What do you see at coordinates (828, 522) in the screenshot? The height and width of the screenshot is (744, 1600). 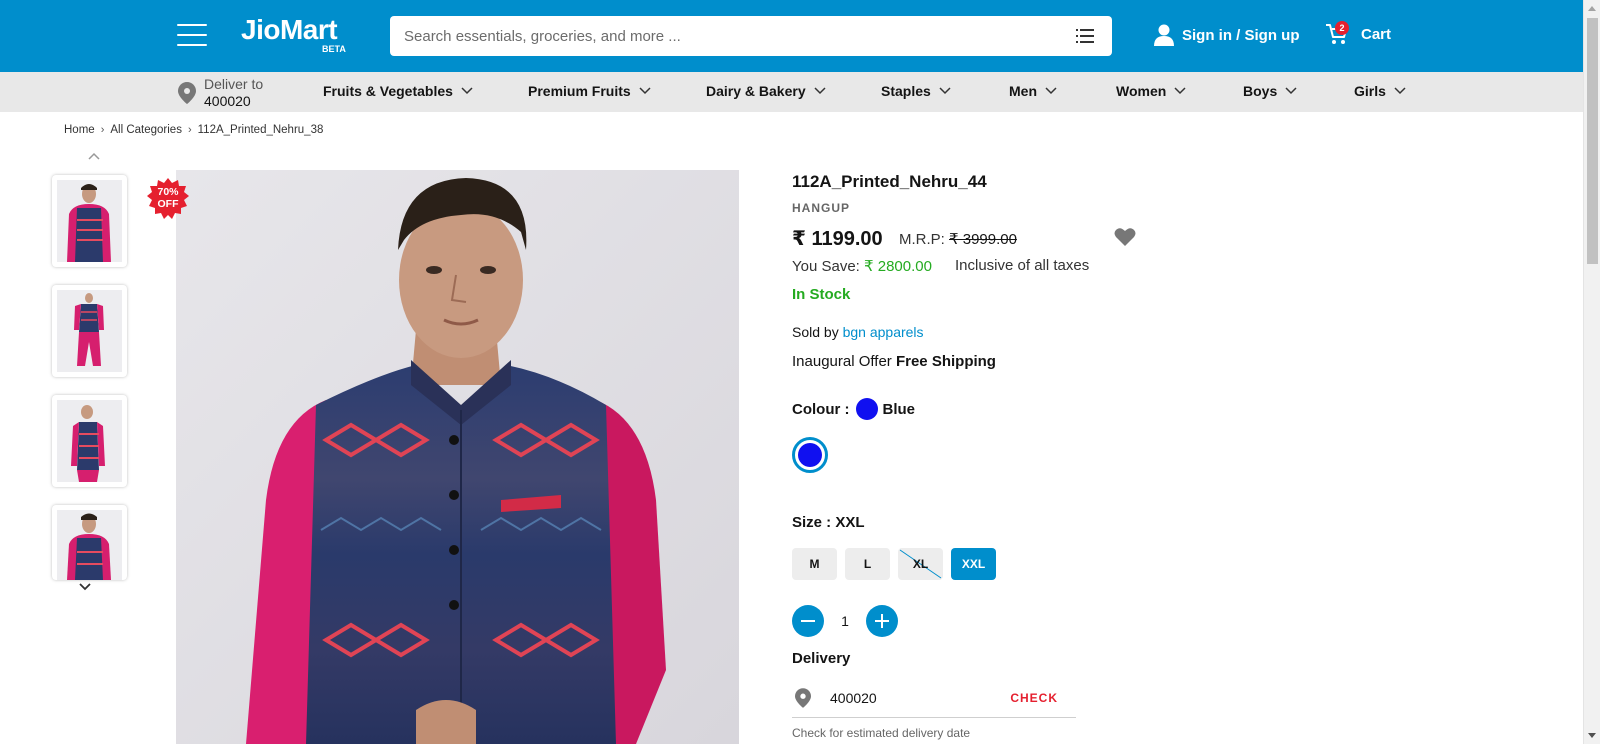 I see `size-label: Size : XXL` at bounding box center [828, 522].